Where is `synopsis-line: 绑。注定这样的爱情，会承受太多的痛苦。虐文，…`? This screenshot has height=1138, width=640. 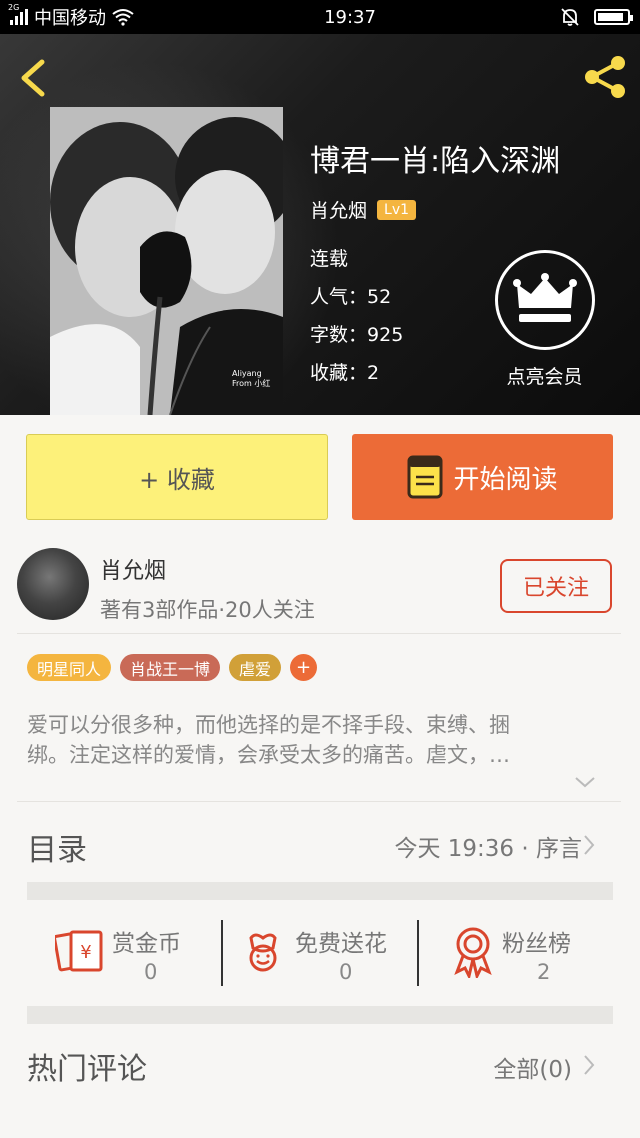
synopsis-line: 绑。注定这样的爱情，会承受太多的痛苦。虐文，… is located at coordinates (268, 755).